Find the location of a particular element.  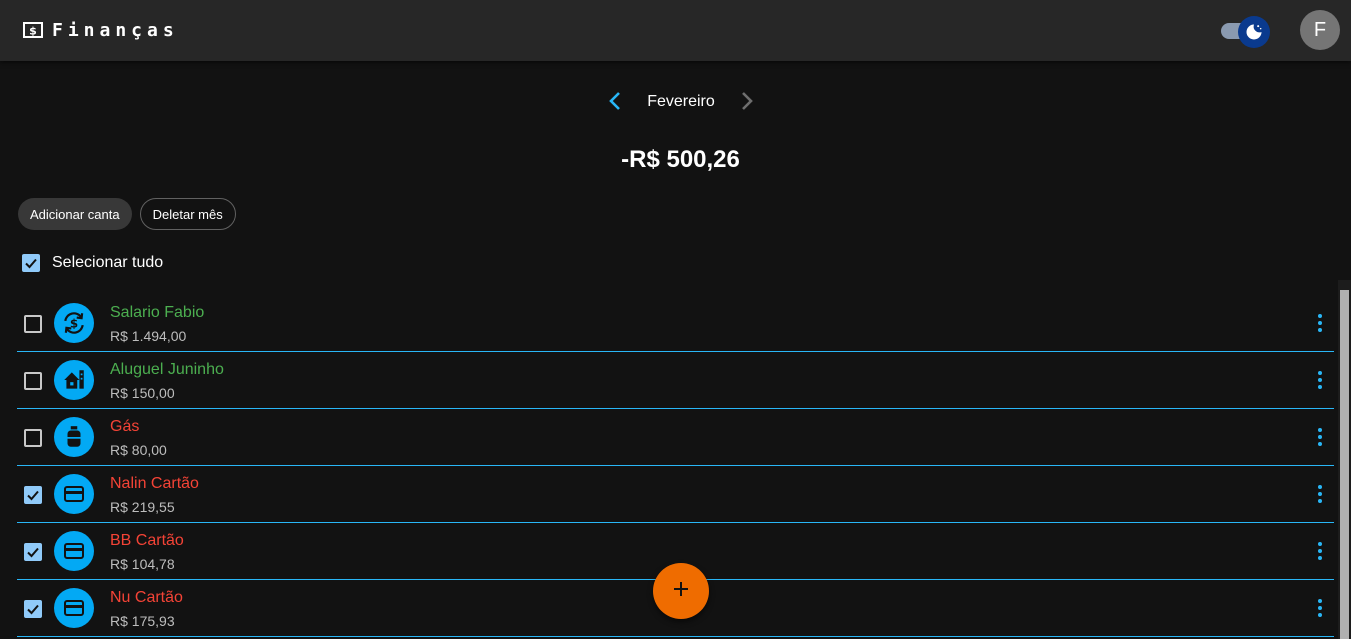

account-name: Gás is located at coordinates (125, 426).